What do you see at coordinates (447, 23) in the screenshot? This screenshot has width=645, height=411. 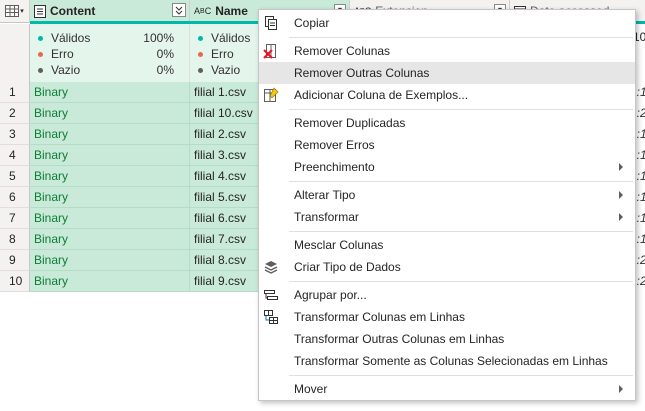 I see `menu-item-copy: Copiar` at bounding box center [447, 23].